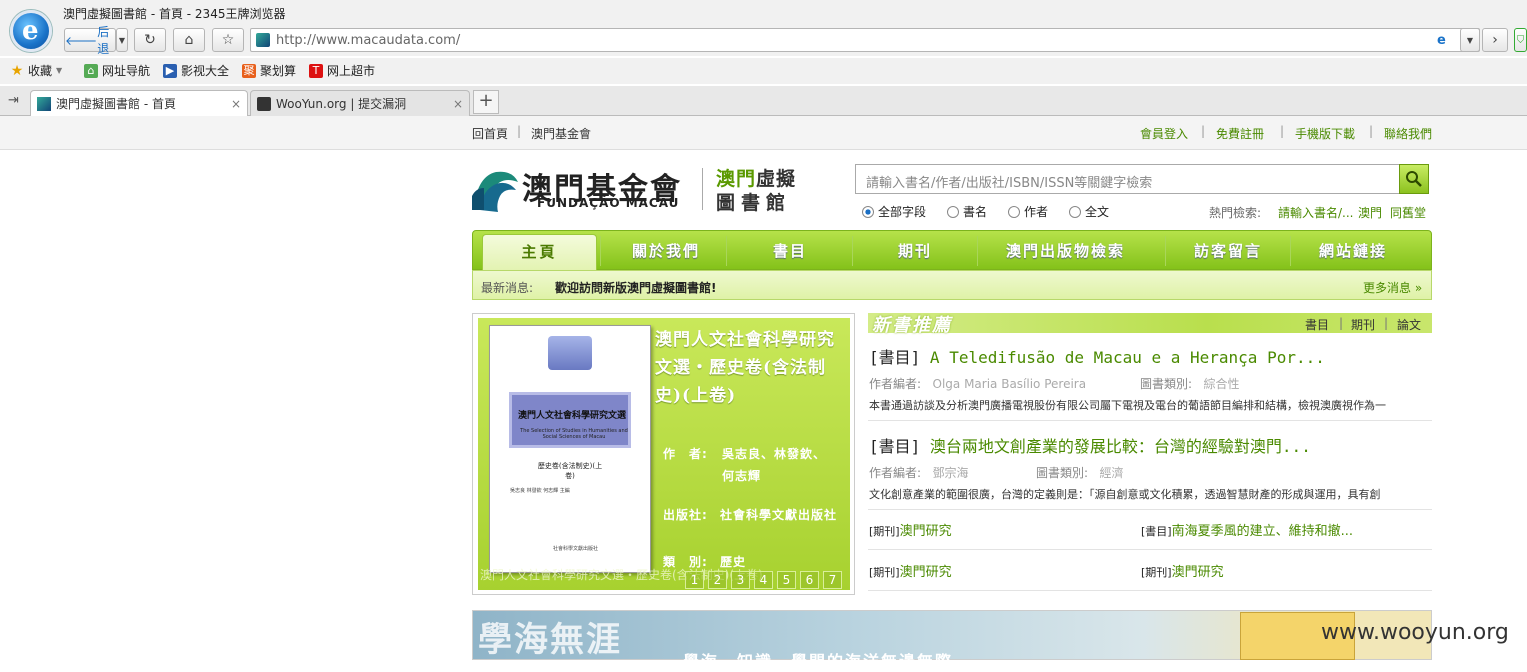  I want to click on menu-item-guestbook: 訪客留言, so click(1228, 250).